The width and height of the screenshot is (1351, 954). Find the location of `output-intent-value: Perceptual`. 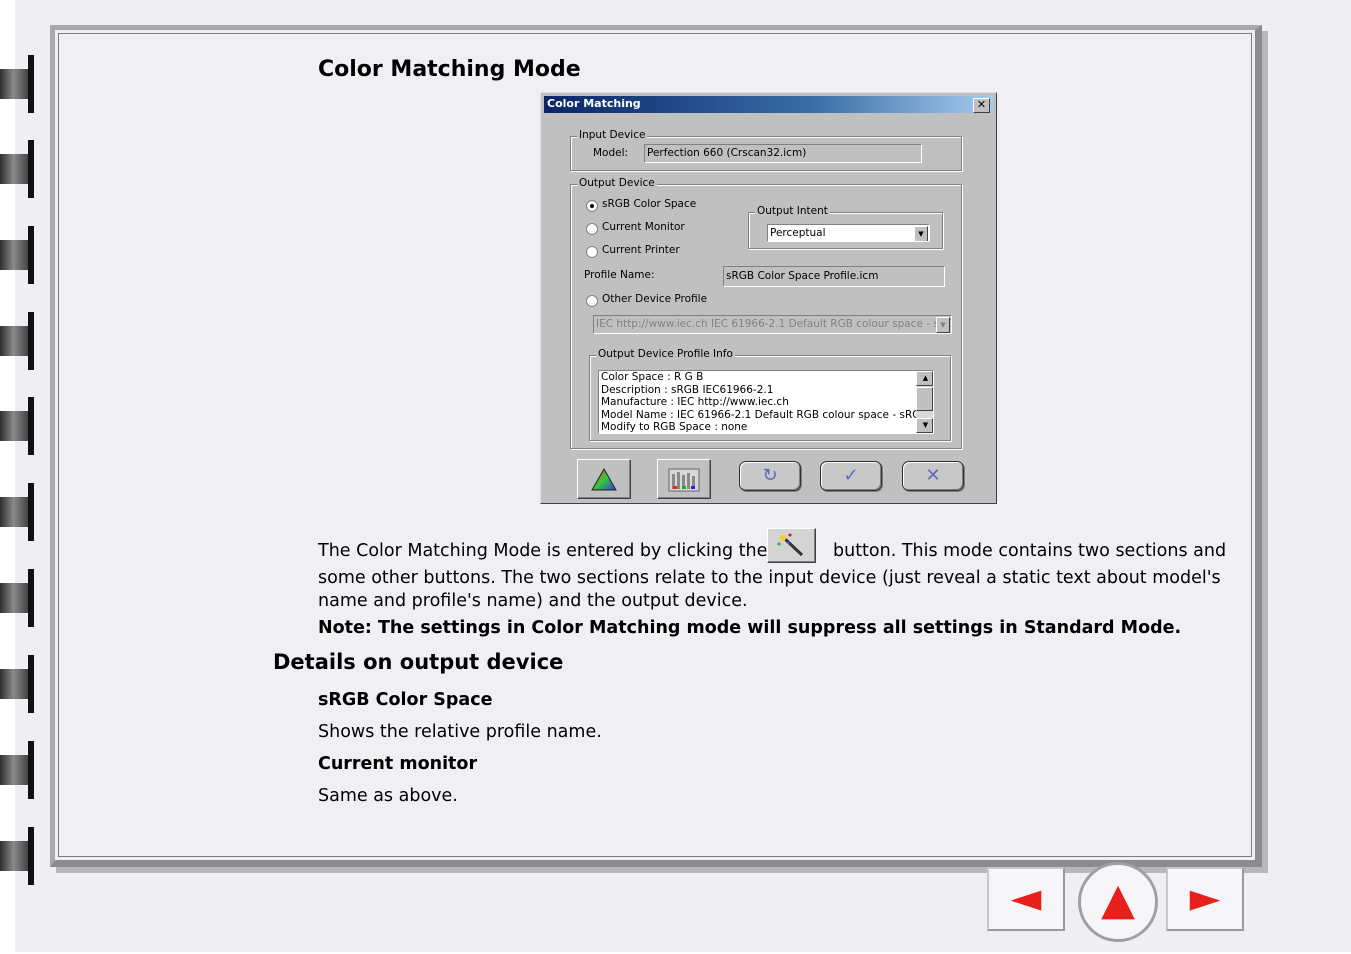

output-intent-value: Perceptual is located at coordinates (798, 233).